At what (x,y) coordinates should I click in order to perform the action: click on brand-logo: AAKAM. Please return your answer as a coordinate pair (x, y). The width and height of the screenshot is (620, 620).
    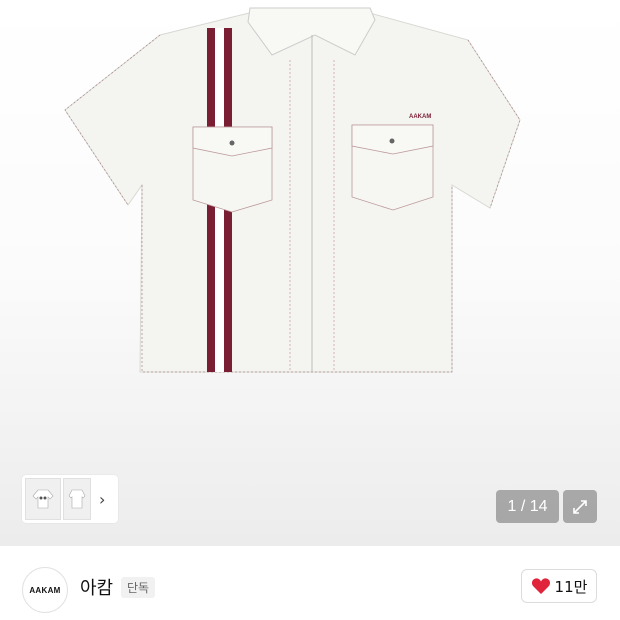
    Looking at the image, I should click on (45, 590).